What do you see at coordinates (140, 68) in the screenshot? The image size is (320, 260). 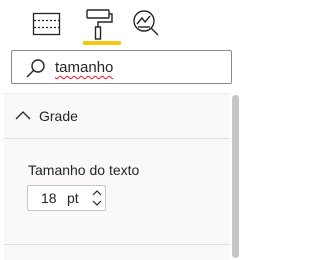 I see `search-input: tamanho` at bounding box center [140, 68].